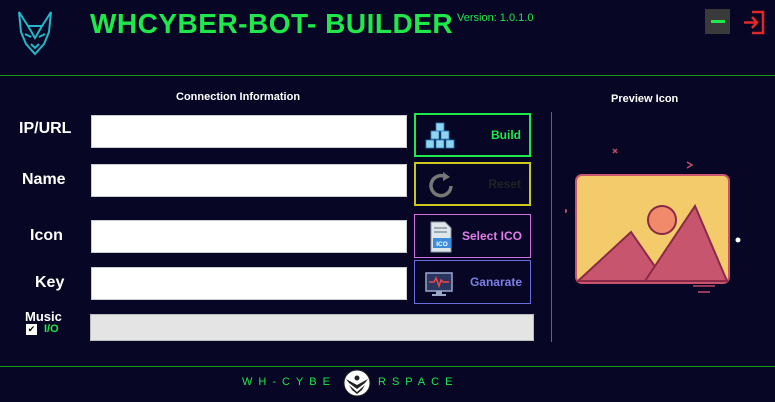  I want to click on wolf-head-icon, so click(35, 34).